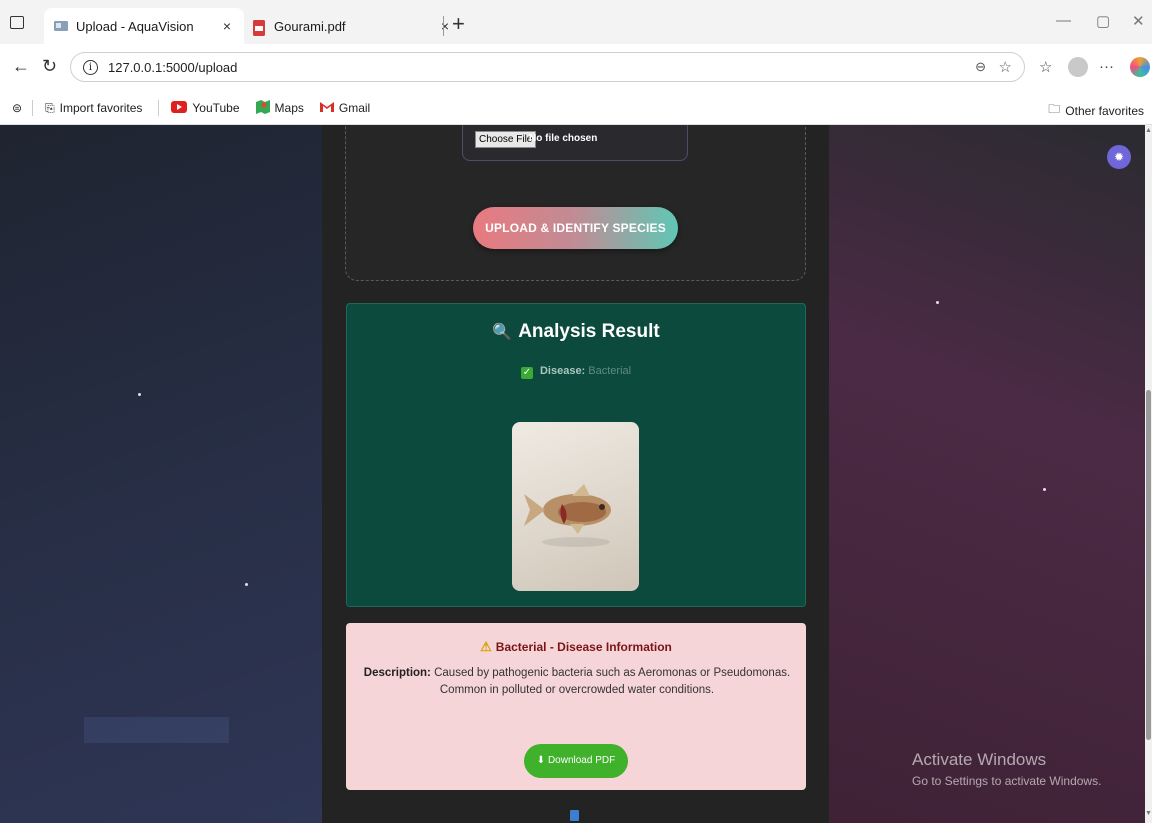  Describe the element at coordinates (1005, 67) in the screenshot. I see `favorite-star-icon: ☆` at that location.